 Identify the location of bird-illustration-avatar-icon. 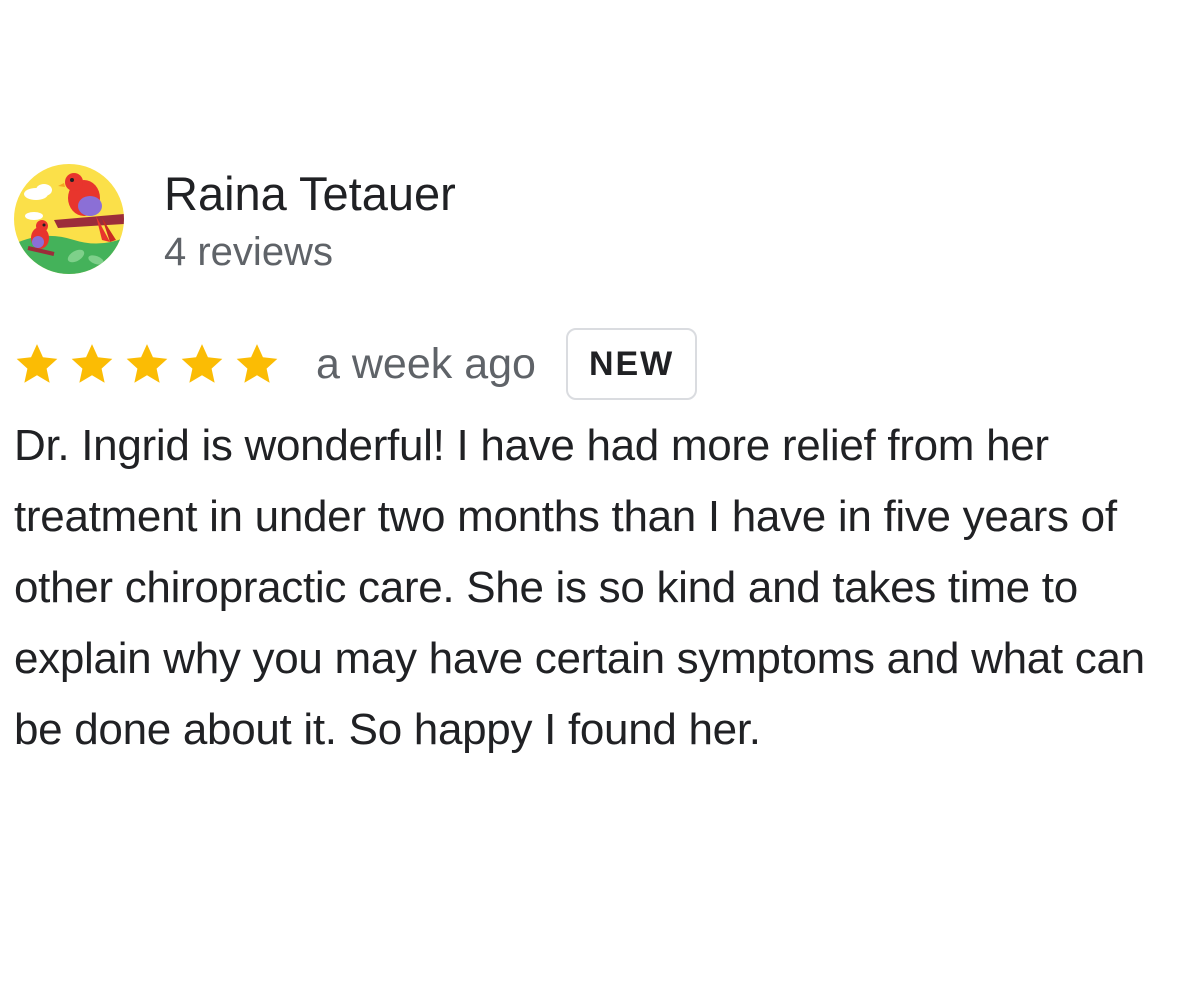
(69, 219).